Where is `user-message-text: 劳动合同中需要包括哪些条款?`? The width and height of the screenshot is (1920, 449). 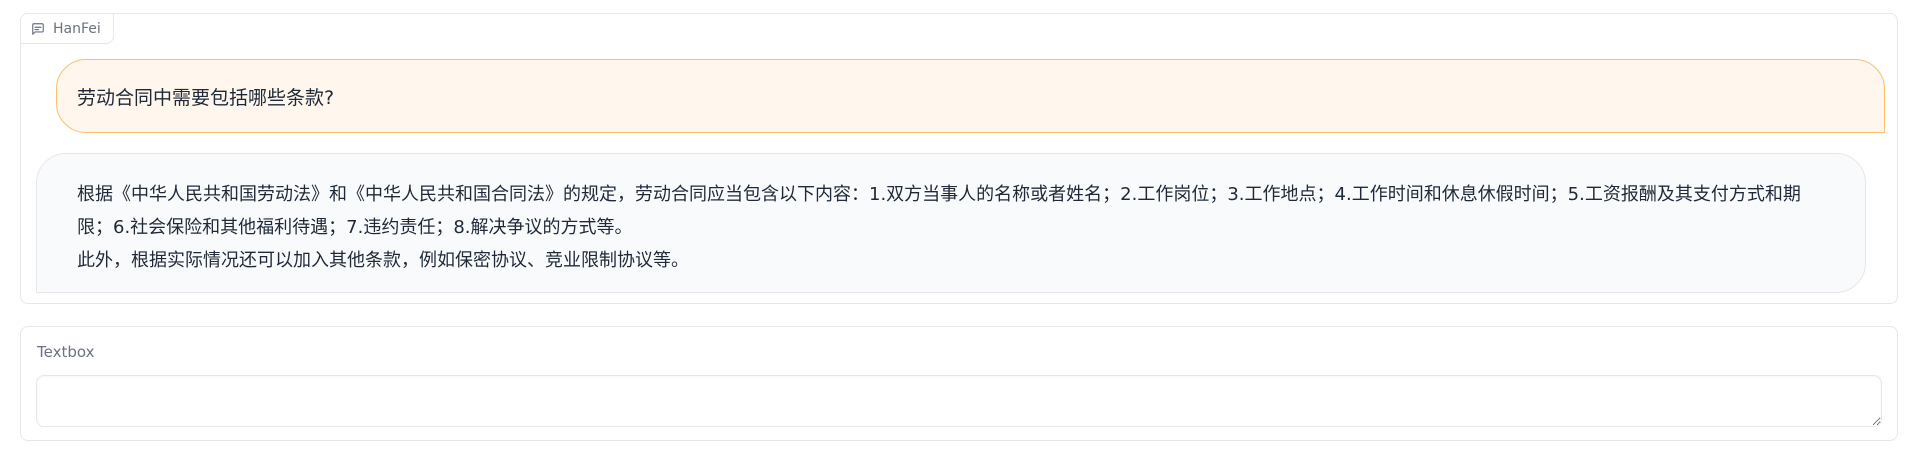 user-message-text: 劳动合同中需要包括哪些条款? is located at coordinates (206, 97).